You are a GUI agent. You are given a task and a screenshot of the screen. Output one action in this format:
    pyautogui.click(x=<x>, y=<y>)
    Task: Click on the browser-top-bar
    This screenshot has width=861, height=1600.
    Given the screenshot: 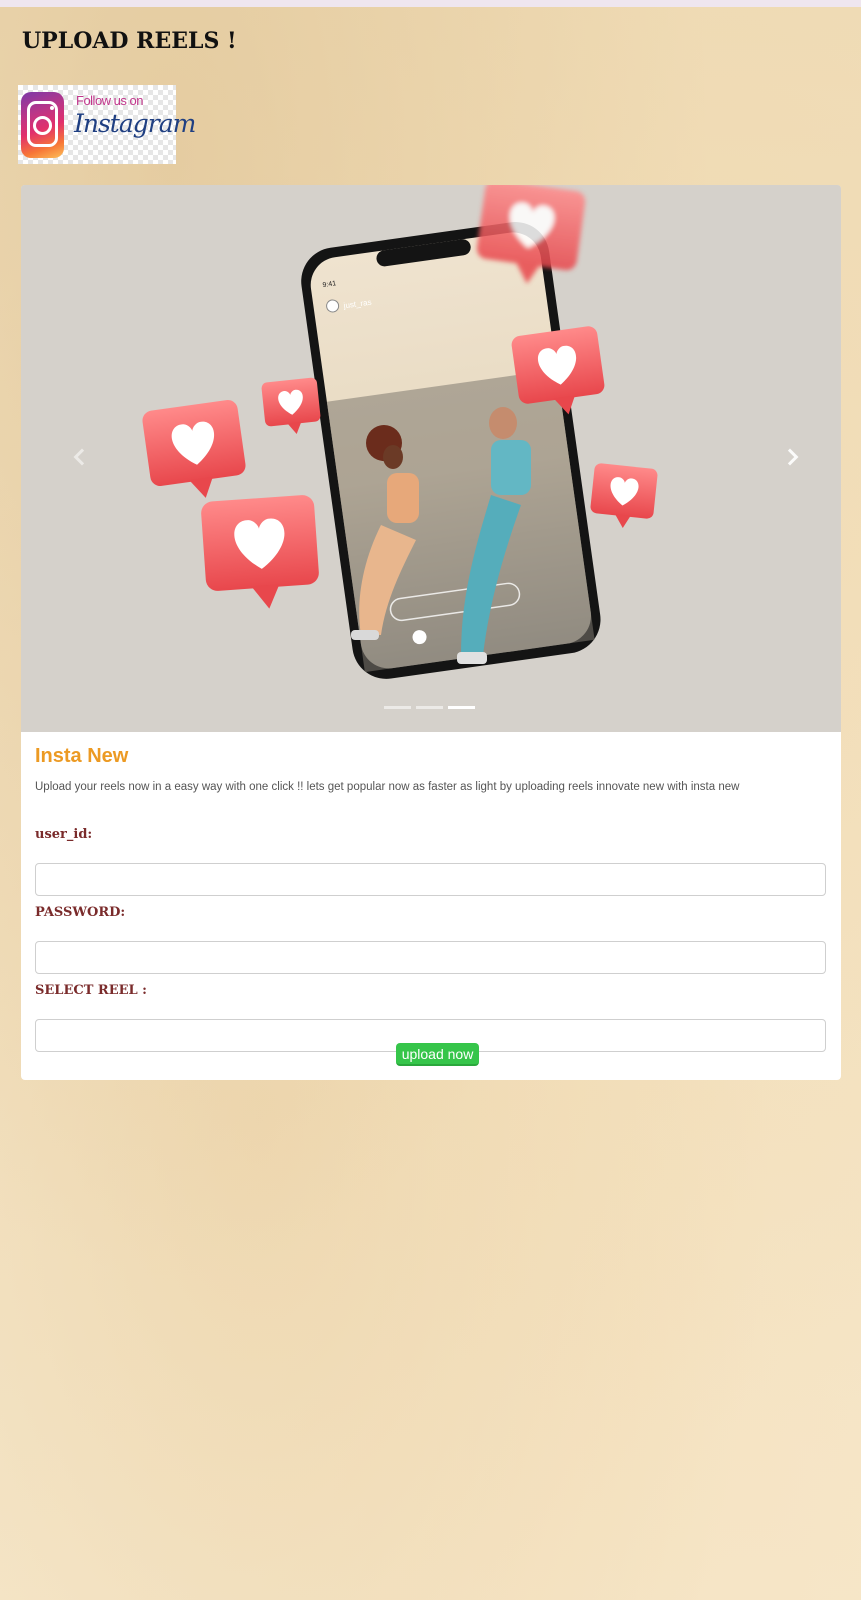 What is the action you would take?
    pyautogui.click(x=430, y=3)
    